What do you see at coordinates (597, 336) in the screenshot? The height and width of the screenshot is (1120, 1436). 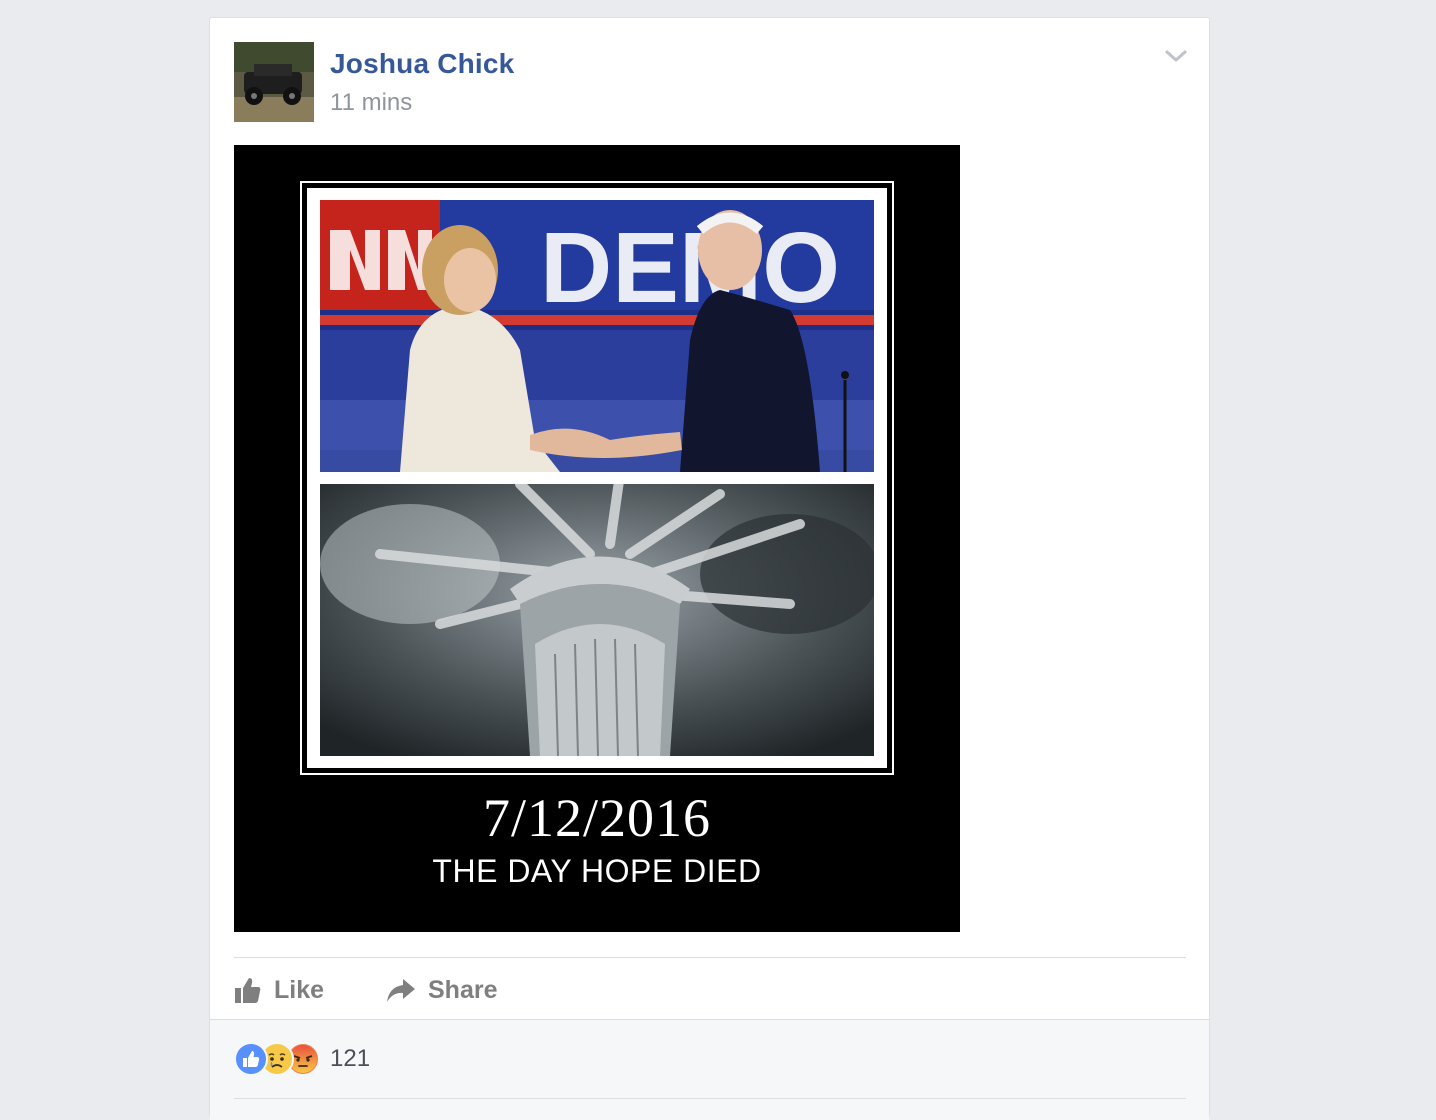 I see `handshake-photo: DEMO` at bounding box center [597, 336].